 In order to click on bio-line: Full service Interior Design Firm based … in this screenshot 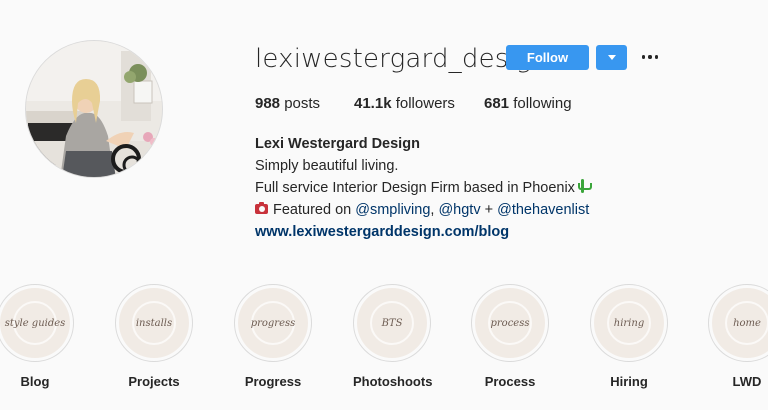, I will do `click(423, 188)`.